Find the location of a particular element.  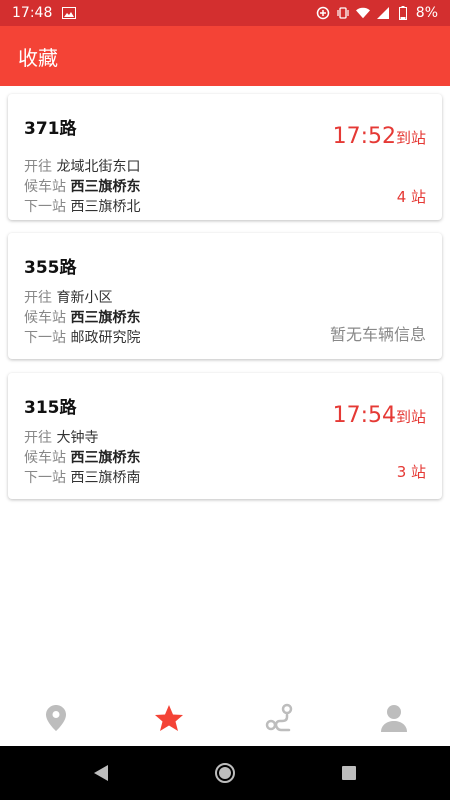

page-title: 收藏 is located at coordinates (38, 57).